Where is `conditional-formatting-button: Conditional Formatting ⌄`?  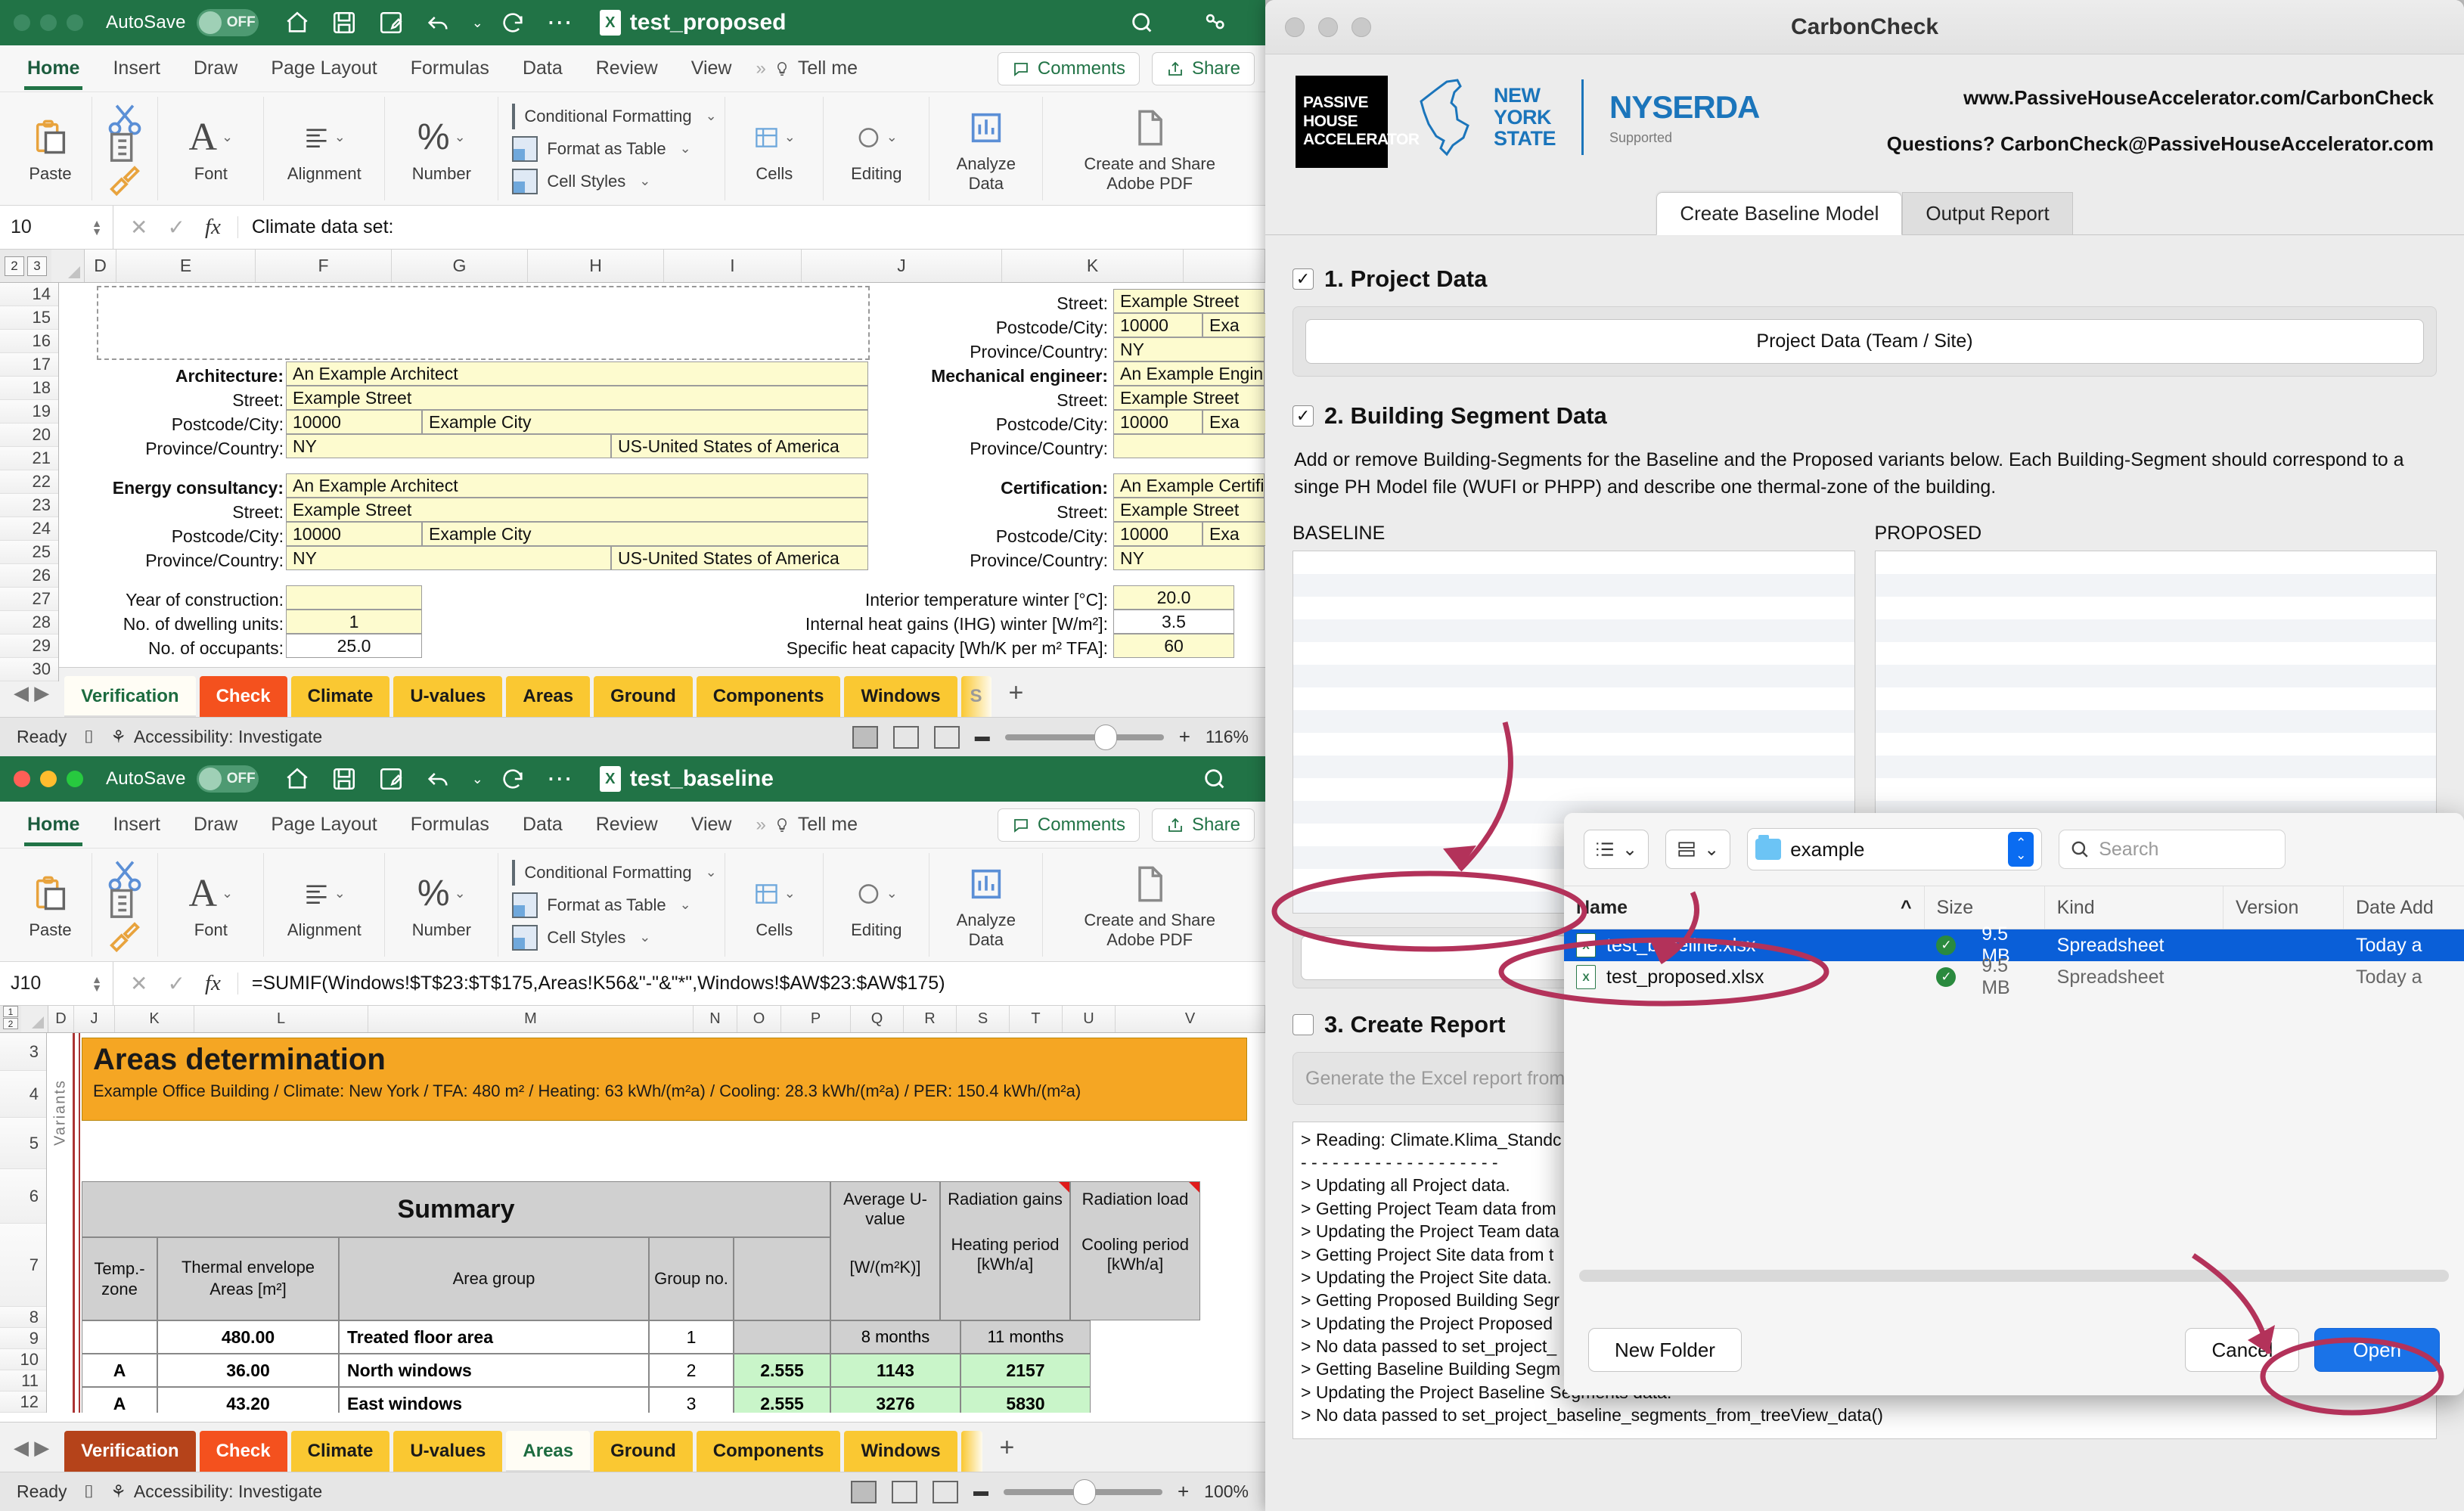
conditional-formatting-button: Conditional Formatting ⌄ is located at coordinates (614, 873).